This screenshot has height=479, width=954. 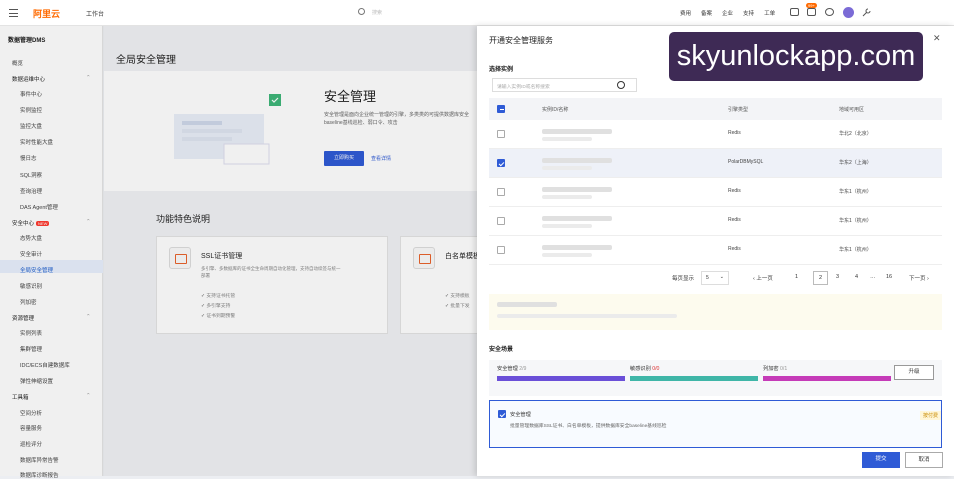 I want to click on next-page-button: 下一页 ›, so click(x=919, y=278).